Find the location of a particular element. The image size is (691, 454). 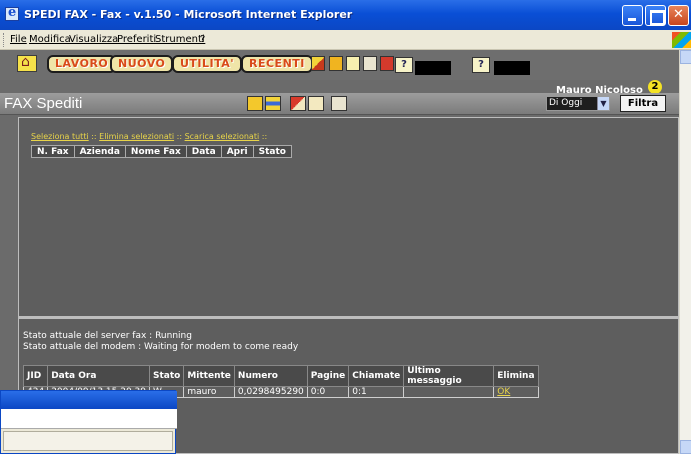

minimize-button is located at coordinates (632, 15).